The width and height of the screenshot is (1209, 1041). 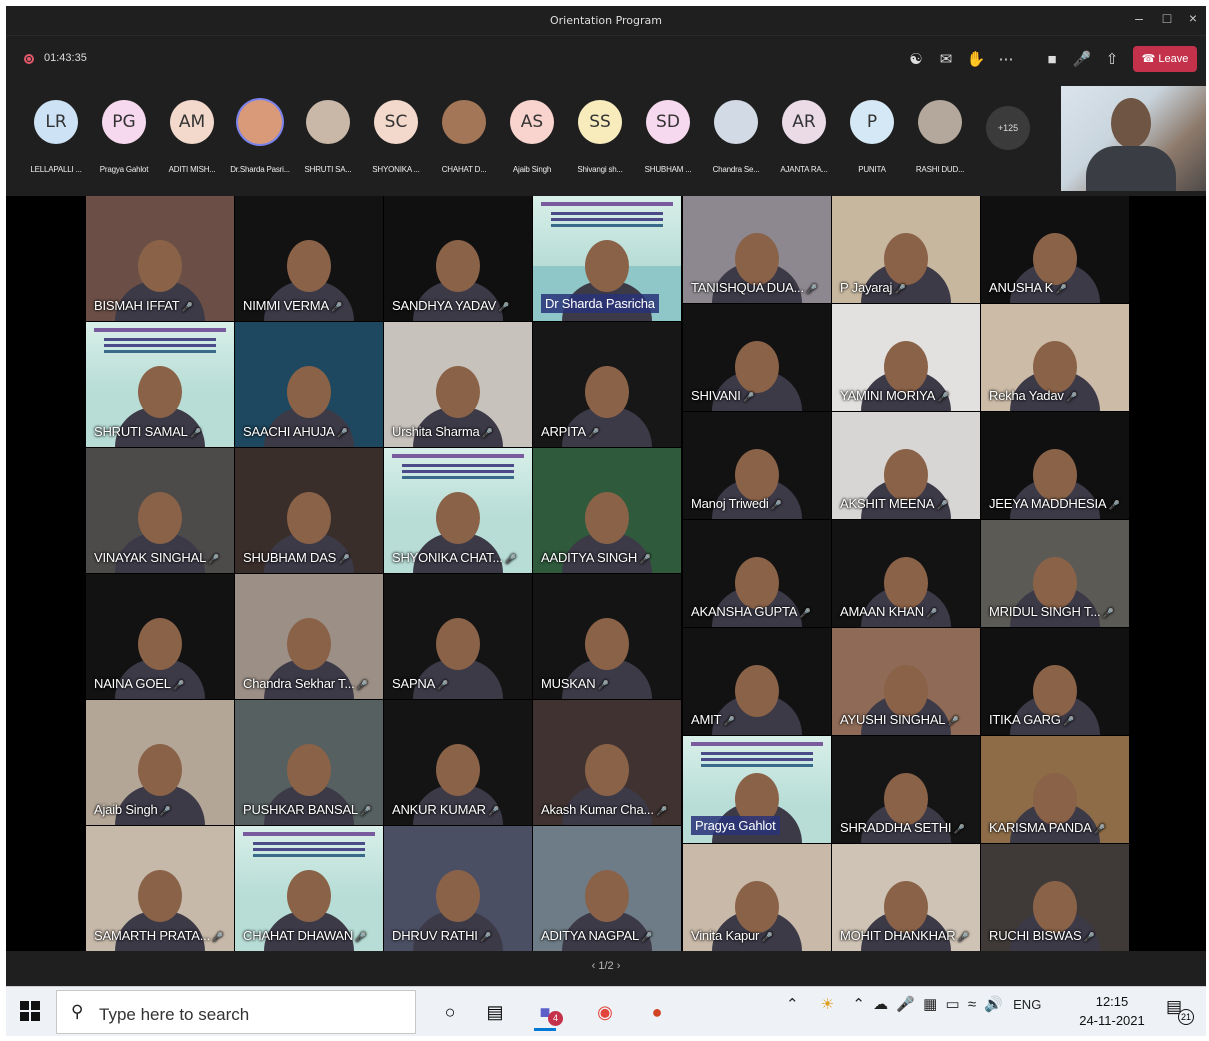 I want to click on reactions-icon: ✋, so click(x=976, y=60).